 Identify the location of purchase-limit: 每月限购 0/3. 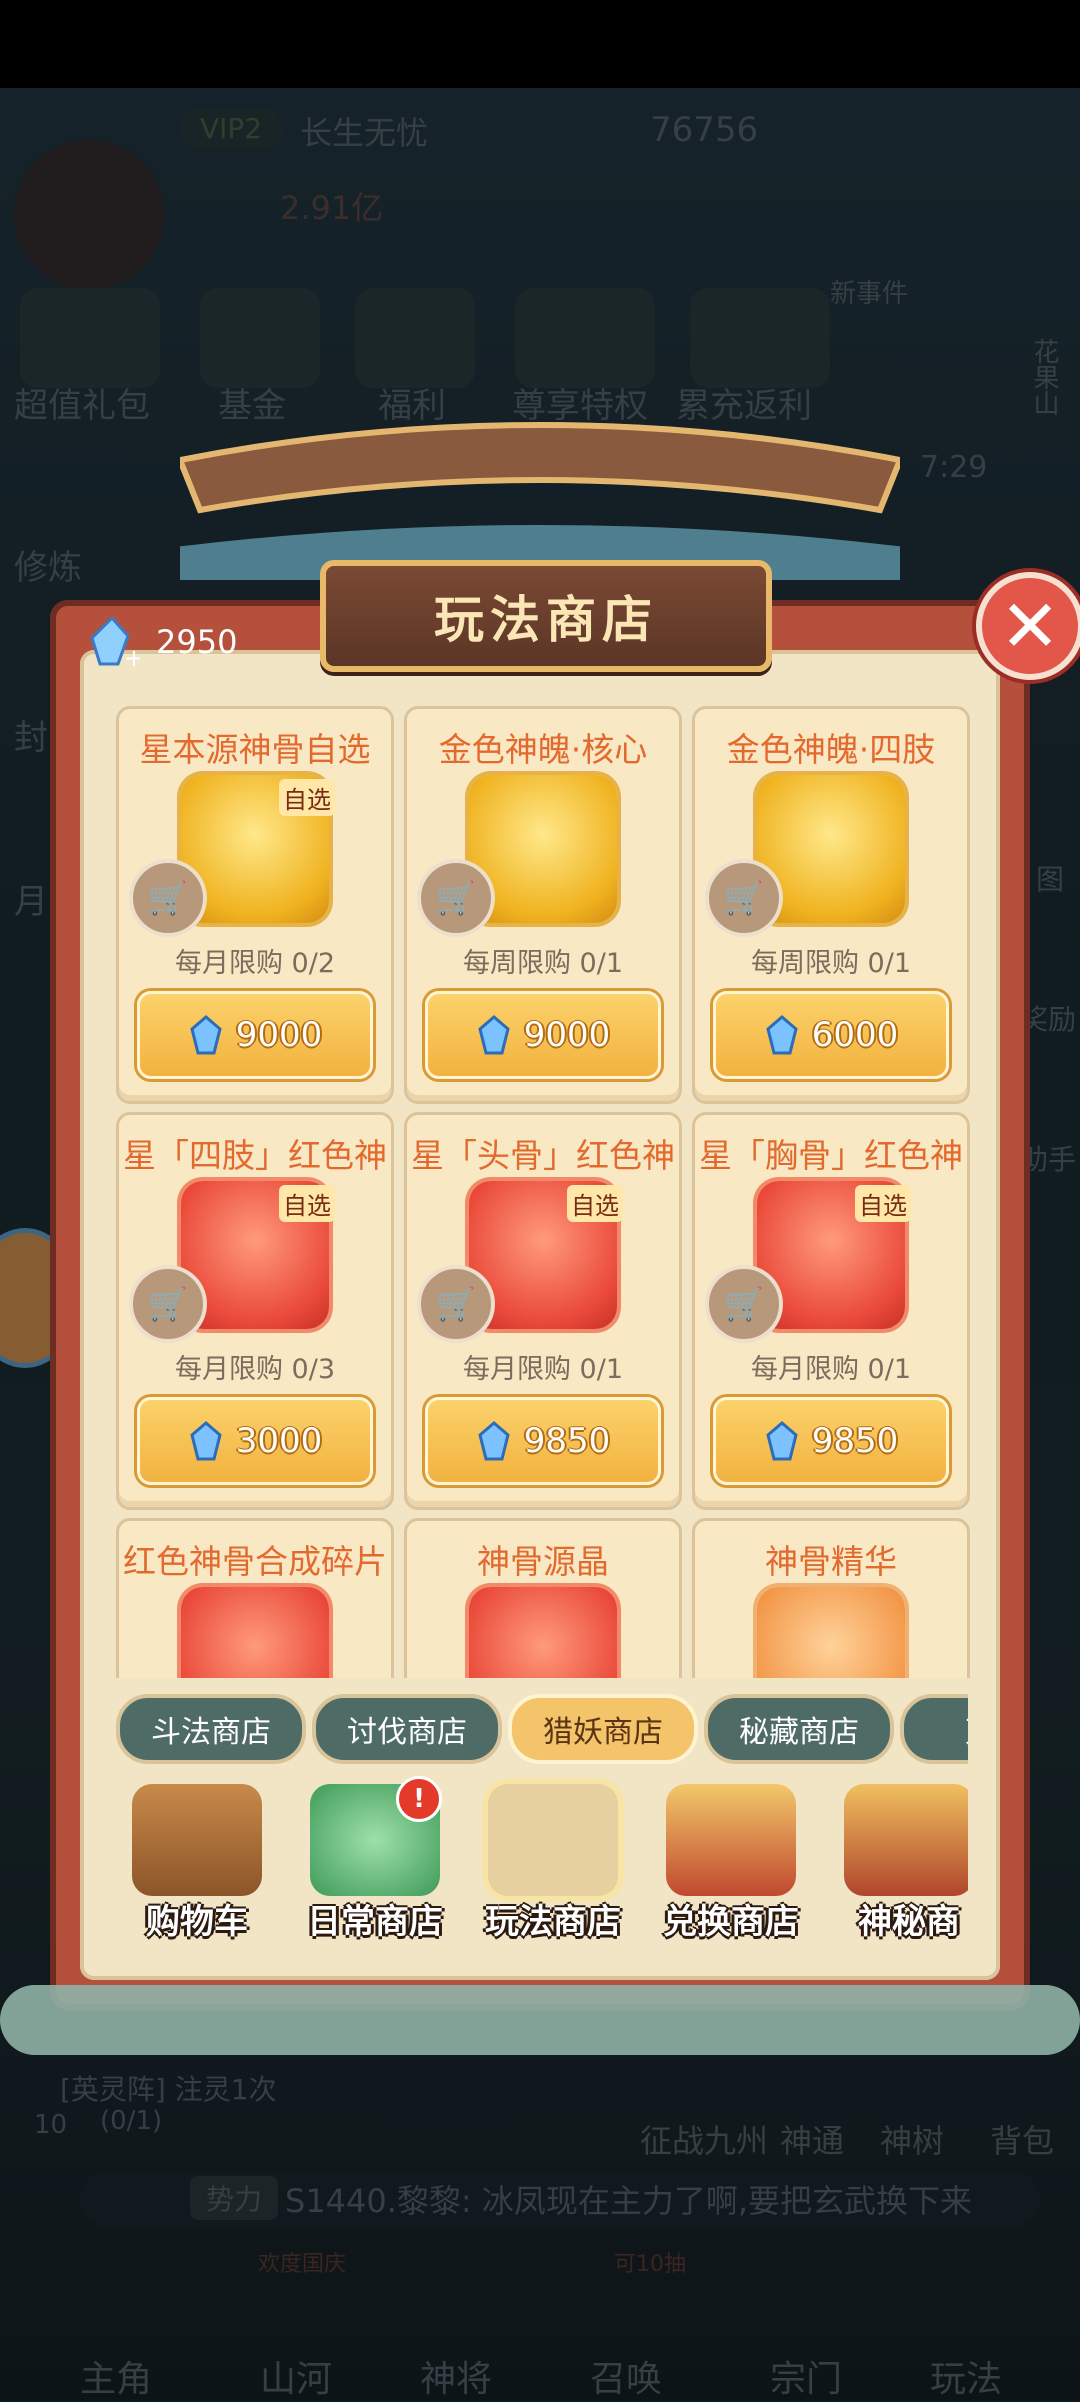
(255, 1369).